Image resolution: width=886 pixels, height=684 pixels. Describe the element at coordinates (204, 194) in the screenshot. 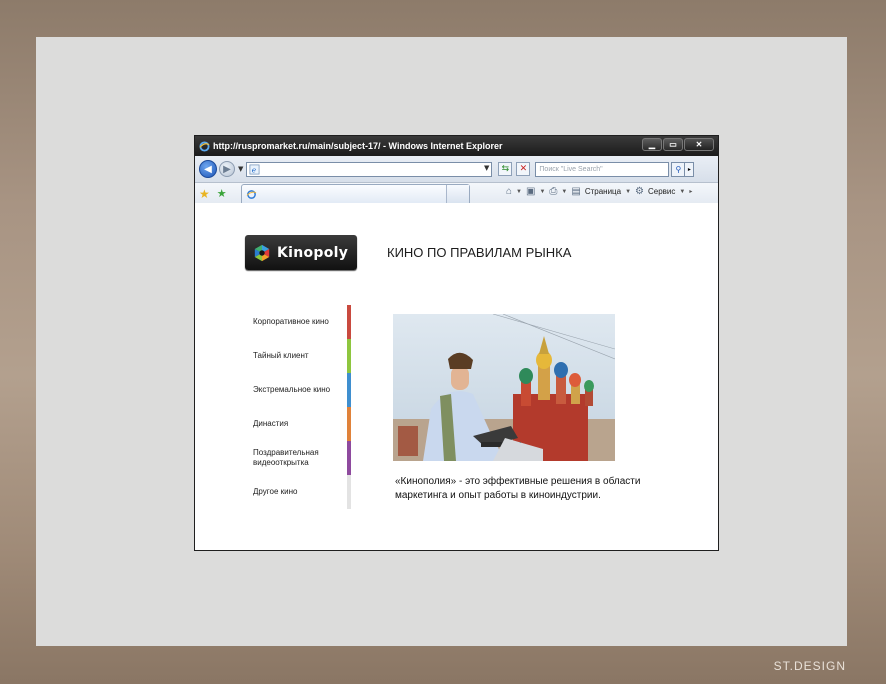

I see `favorites-star-icon: ★` at that location.